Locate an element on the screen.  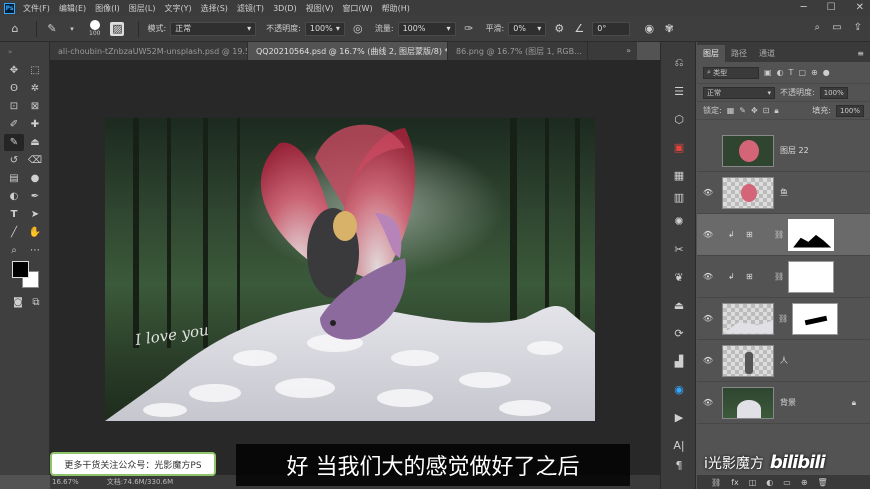
share-icon: ⇪ is located at coordinates (858, 27).